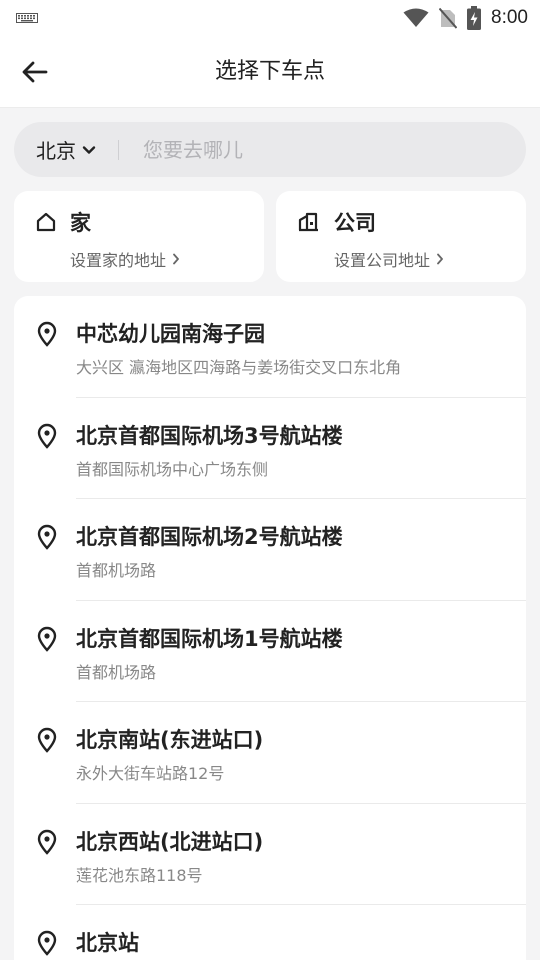 This screenshot has width=540, height=960. Describe the element at coordinates (27, 18) in the screenshot. I see `keyboard-icon` at that location.